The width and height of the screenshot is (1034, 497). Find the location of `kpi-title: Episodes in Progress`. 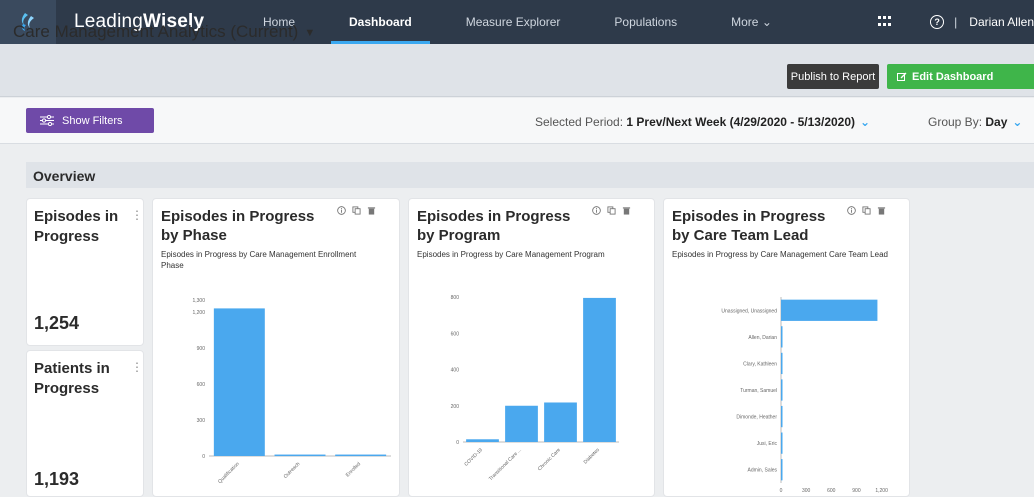

kpi-title: Episodes in Progress is located at coordinates (76, 226).